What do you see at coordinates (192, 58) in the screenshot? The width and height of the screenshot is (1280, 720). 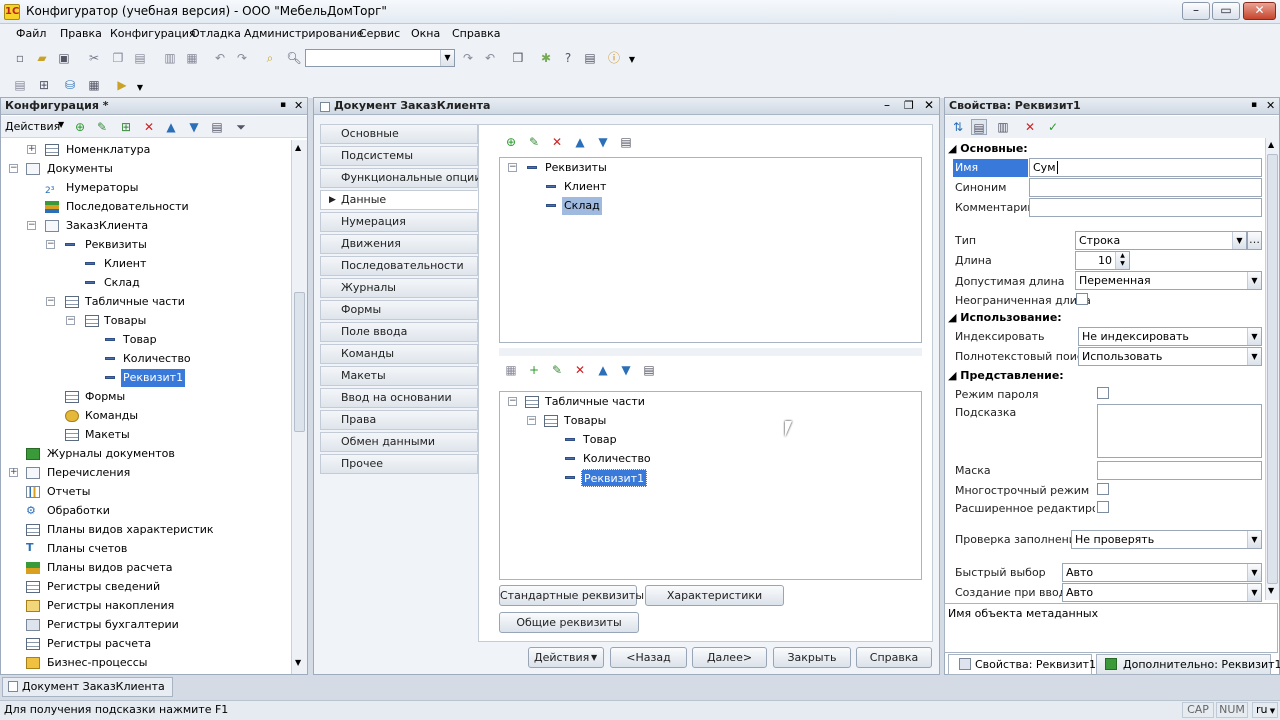 I see `preview-icon: ▦` at bounding box center [192, 58].